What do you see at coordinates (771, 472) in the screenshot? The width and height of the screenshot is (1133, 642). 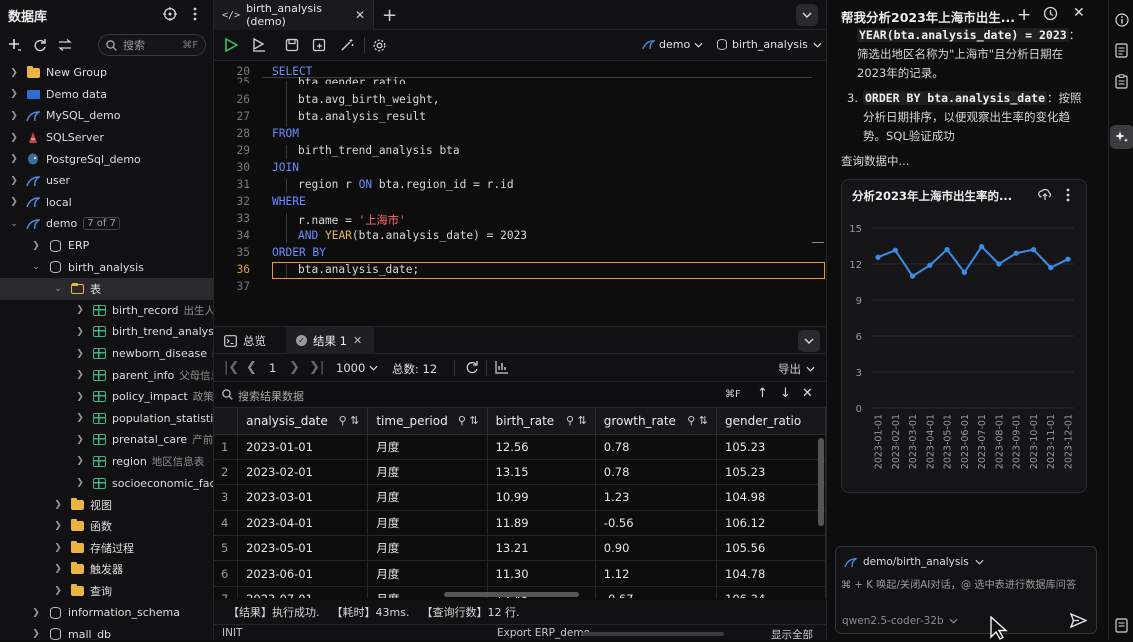 I see `table-cell: 105.23` at bounding box center [771, 472].